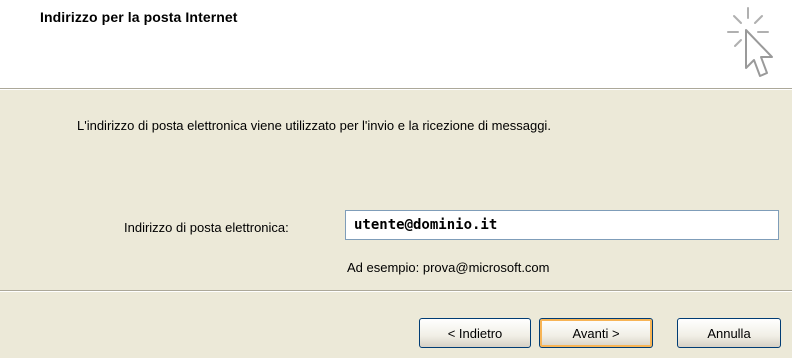 The width and height of the screenshot is (792, 358). What do you see at coordinates (448, 267) in the screenshot?
I see `example-hint: Ad esempio: prova@microsoft.com` at bounding box center [448, 267].